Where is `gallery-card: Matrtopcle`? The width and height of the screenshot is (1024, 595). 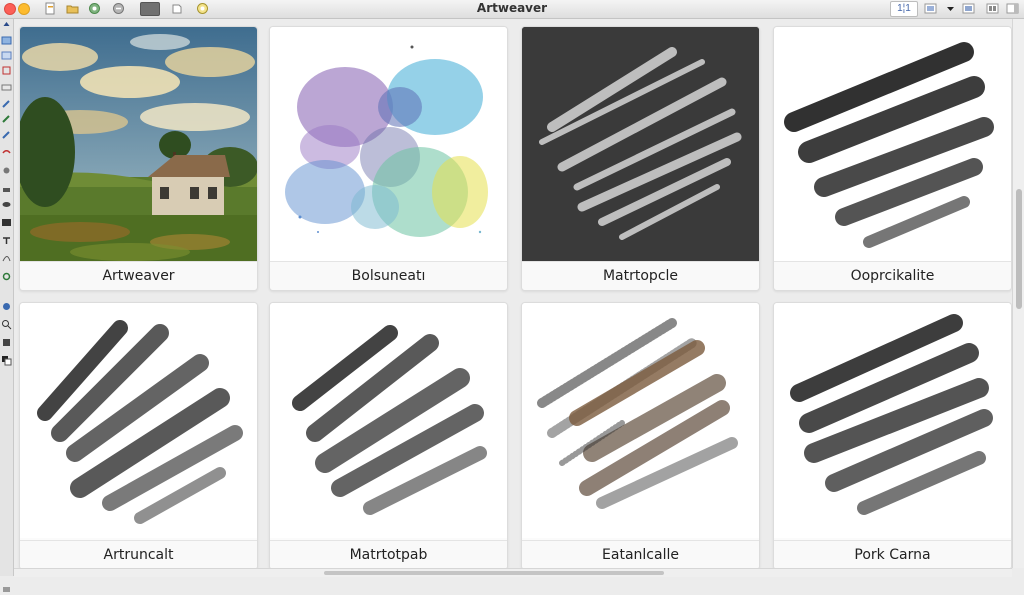
gallery-card: Matrtopcle is located at coordinates (640, 158).